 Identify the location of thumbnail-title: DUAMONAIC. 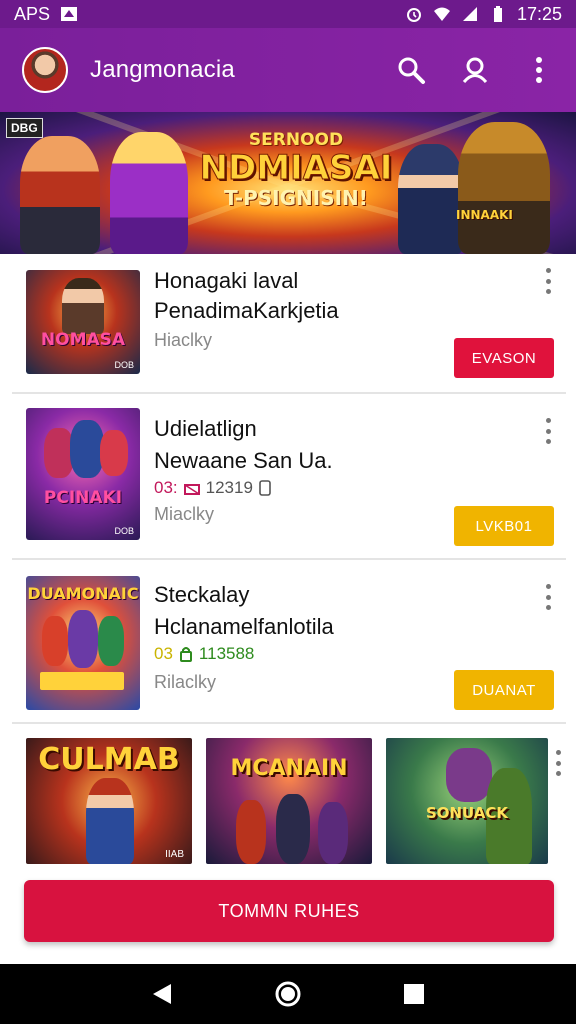
(83, 593).